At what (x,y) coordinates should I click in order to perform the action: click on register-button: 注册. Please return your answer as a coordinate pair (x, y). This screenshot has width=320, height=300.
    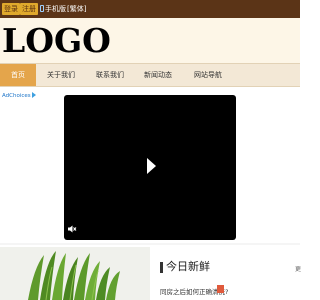
    Looking at the image, I should click on (29, 9).